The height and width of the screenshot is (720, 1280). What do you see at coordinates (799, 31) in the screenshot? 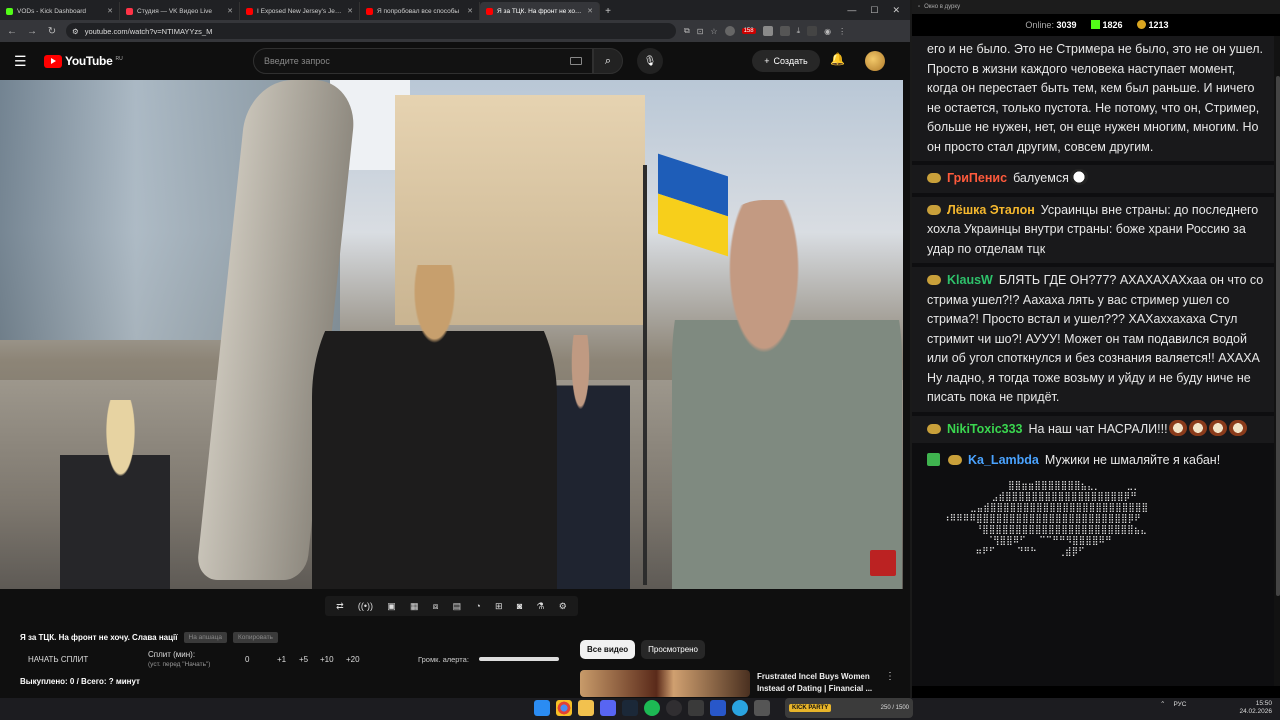
I see `download-icon: ⤓` at bounding box center [799, 31].